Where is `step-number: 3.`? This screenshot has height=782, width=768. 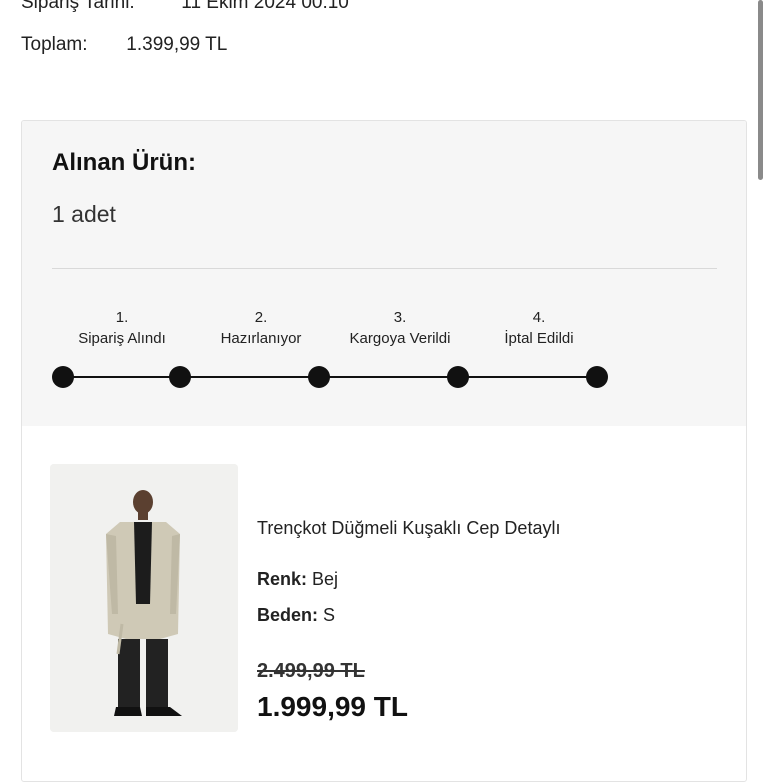
step-number: 3. is located at coordinates (400, 317).